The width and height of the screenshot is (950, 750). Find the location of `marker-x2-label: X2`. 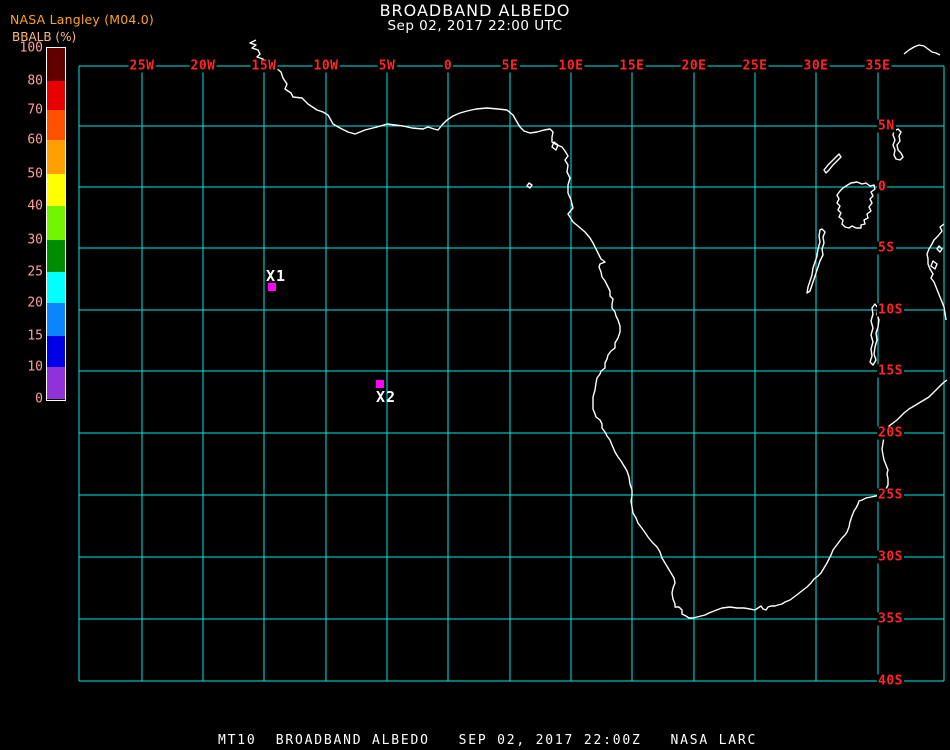

marker-x2-label: X2 is located at coordinates (386, 397).